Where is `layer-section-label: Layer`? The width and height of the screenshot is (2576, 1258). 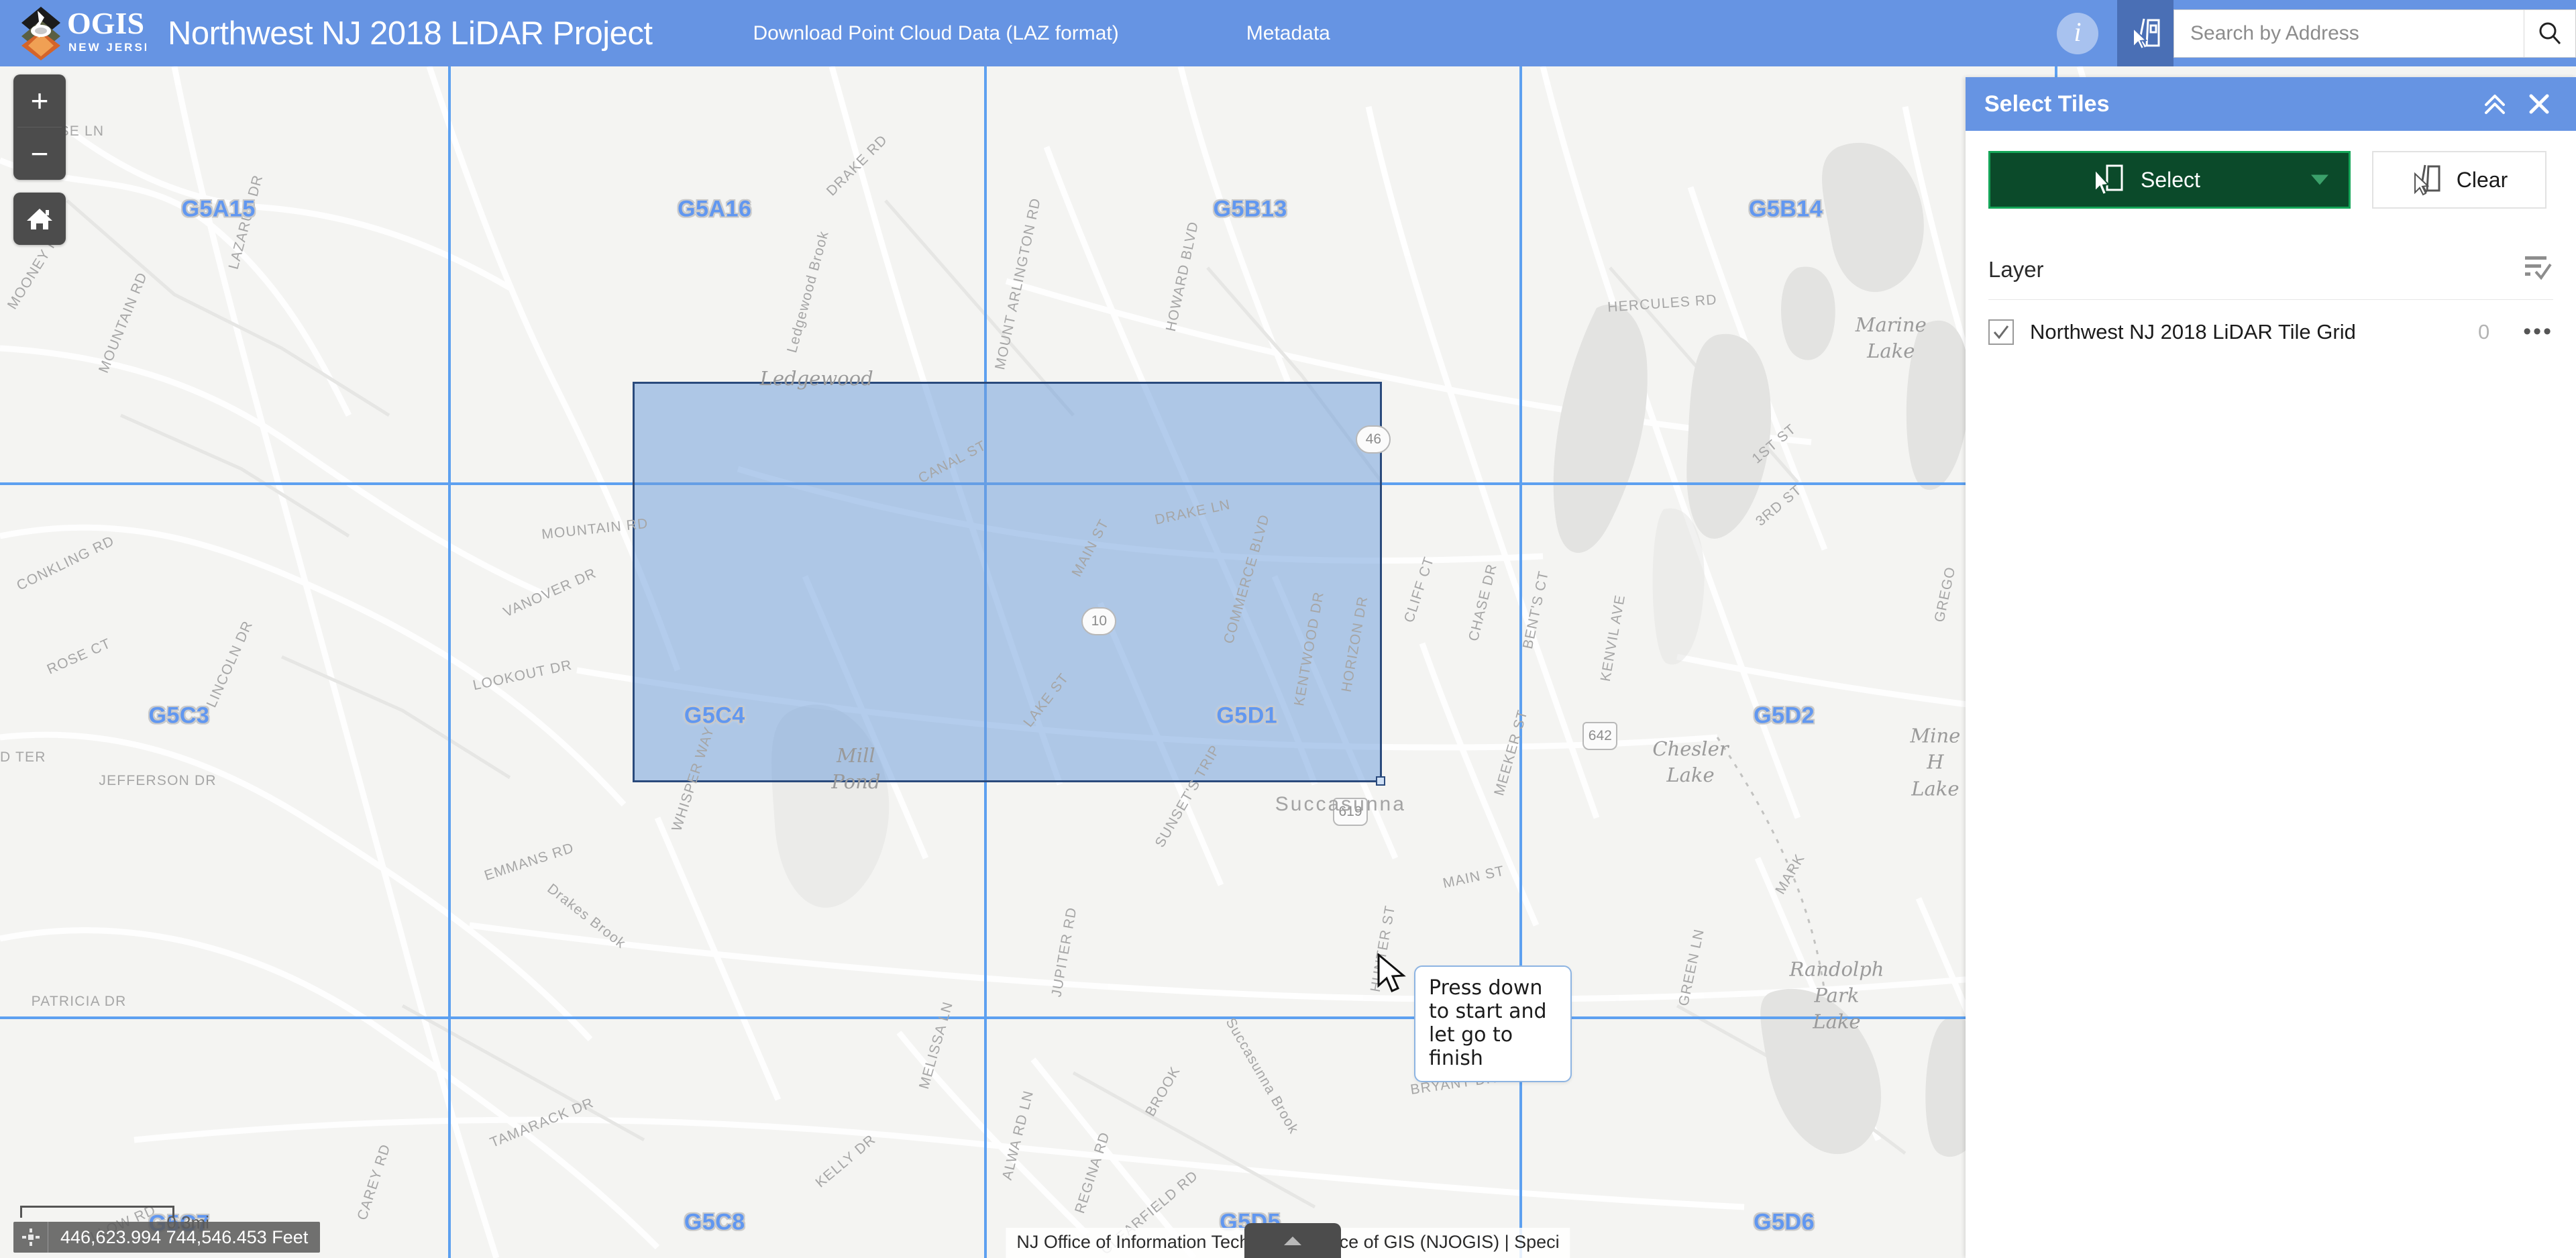 layer-section-label: Layer is located at coordinates (2016, 269).